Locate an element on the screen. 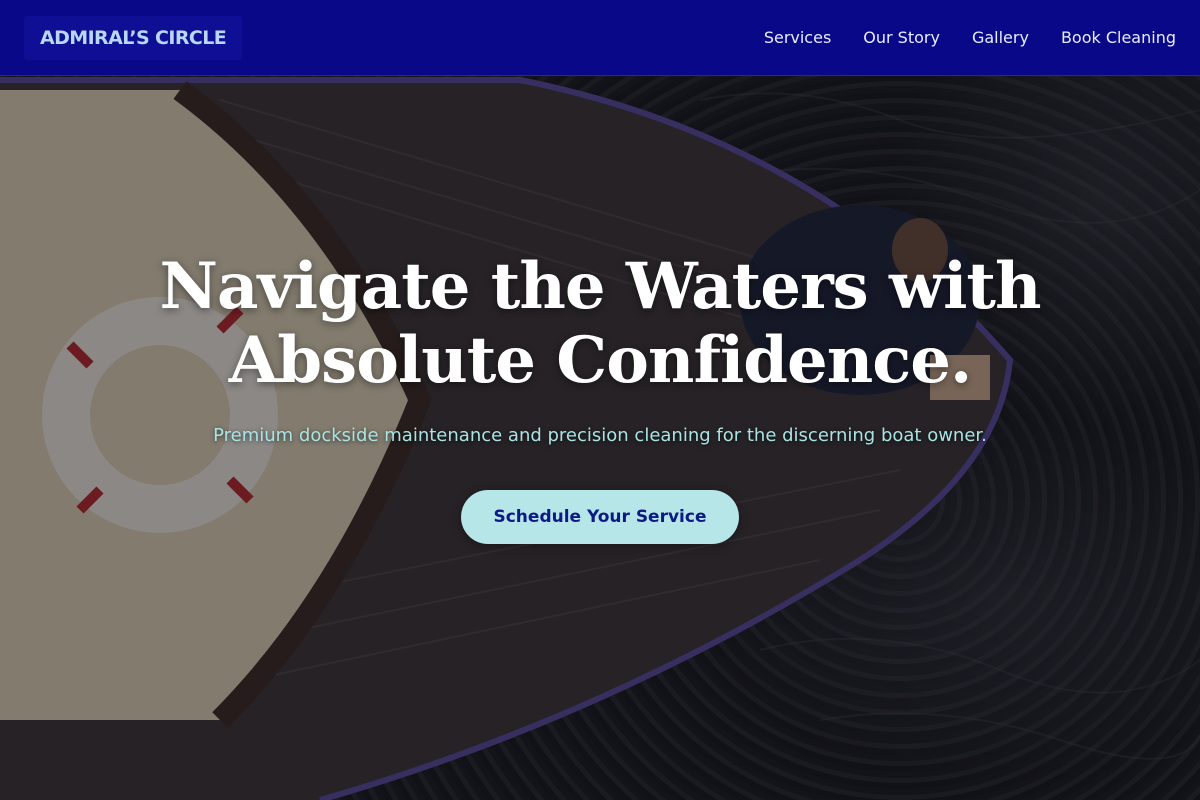 The image size is (1200, 800). nav-link-book-cleaning: Book Cleaning is located at coordinates (1118, 37).